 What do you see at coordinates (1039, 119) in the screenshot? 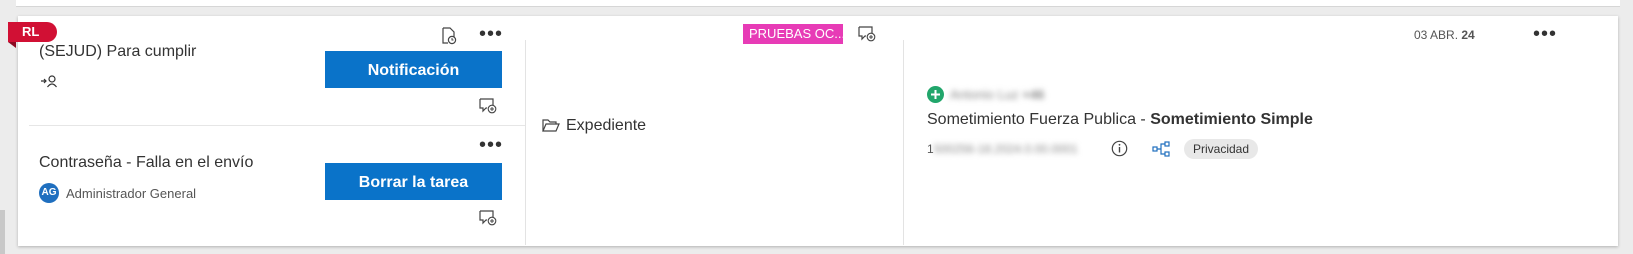
I see `case-title-prefix: Sometimiento Fuerza Publica -` at bounding box center [1039, 119].